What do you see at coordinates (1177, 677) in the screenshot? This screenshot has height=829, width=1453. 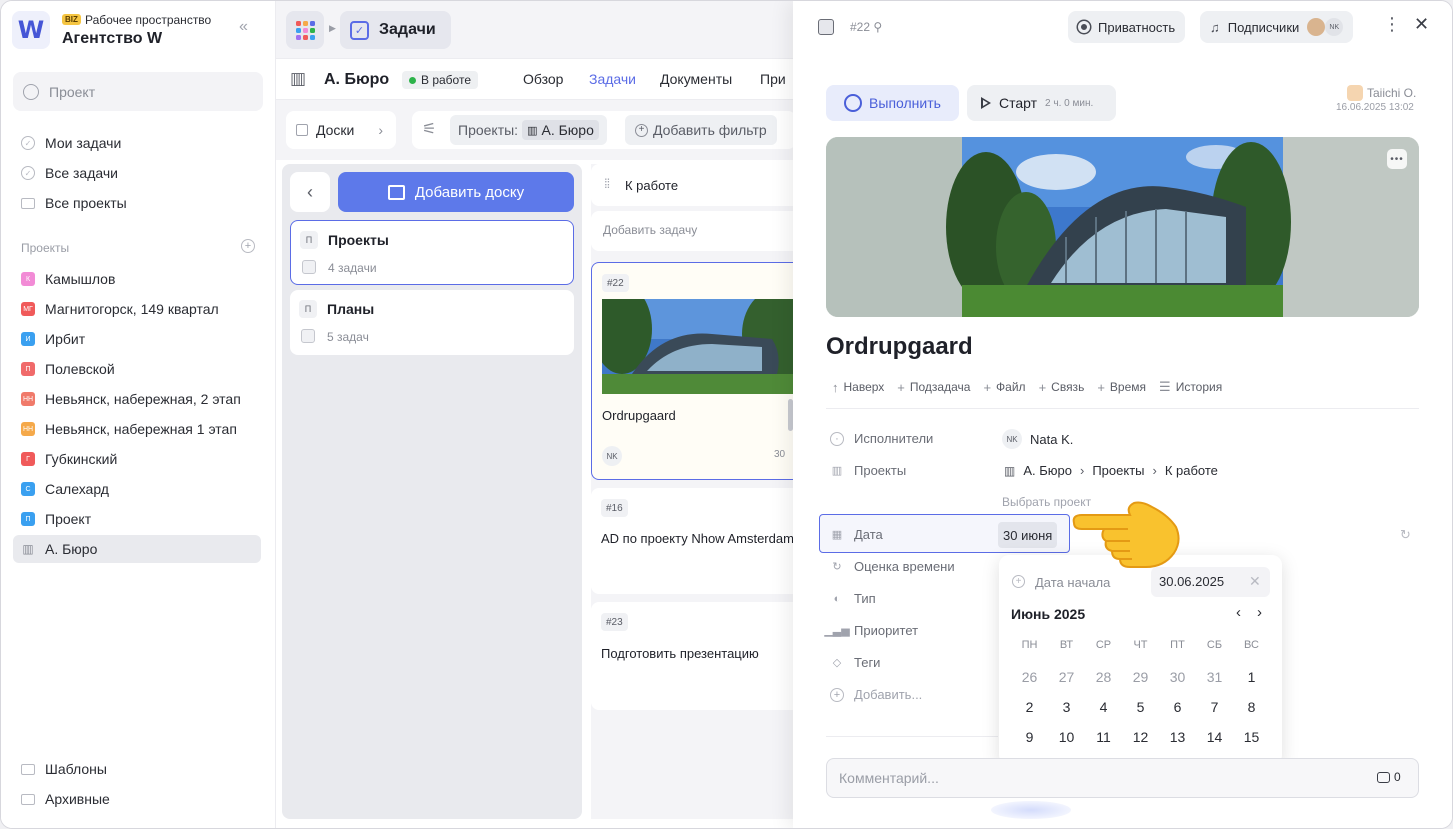 I see `calendar-day: 30` at bounding box center [1177, 677].